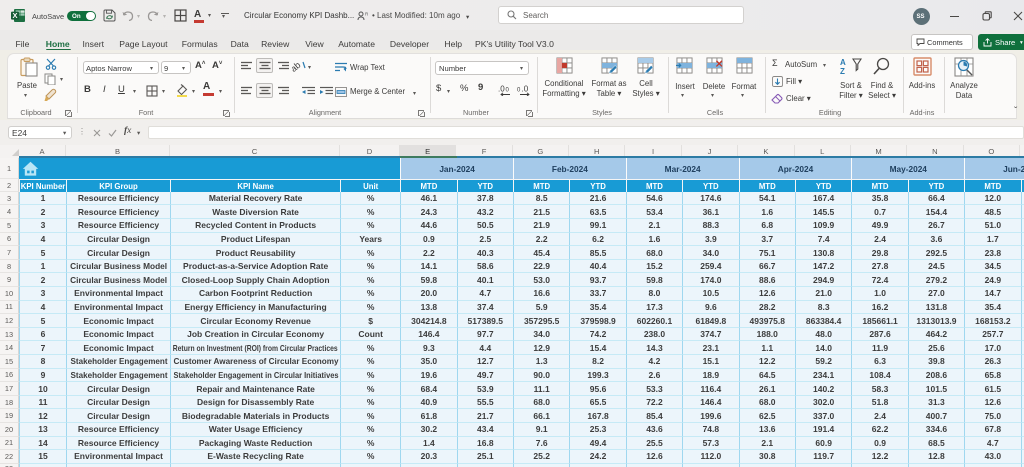  Describe the element at coordinates (843, 62) in the screenshot. I see `svg-text: A` at that location.